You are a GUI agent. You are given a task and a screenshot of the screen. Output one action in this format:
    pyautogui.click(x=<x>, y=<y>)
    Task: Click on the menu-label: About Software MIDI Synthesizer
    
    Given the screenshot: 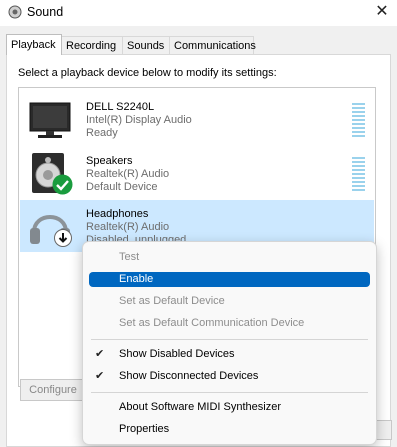 What is the action you would take?
    pyautogui.click(x=200, y=407)
    